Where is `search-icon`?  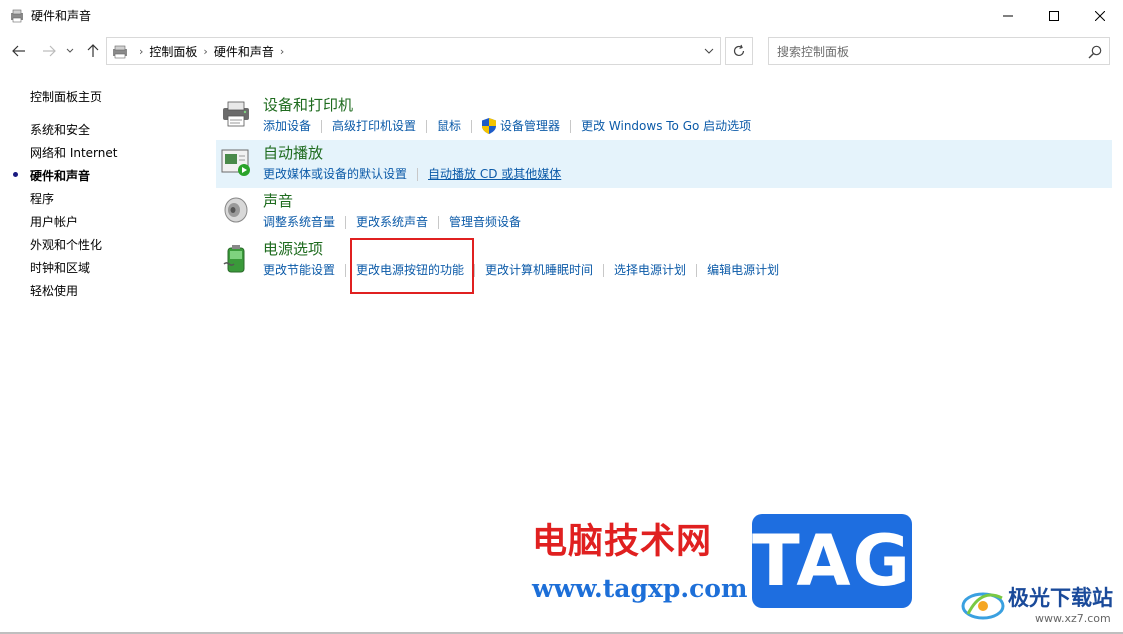 search-icon is located at coordinates (1095, 52).